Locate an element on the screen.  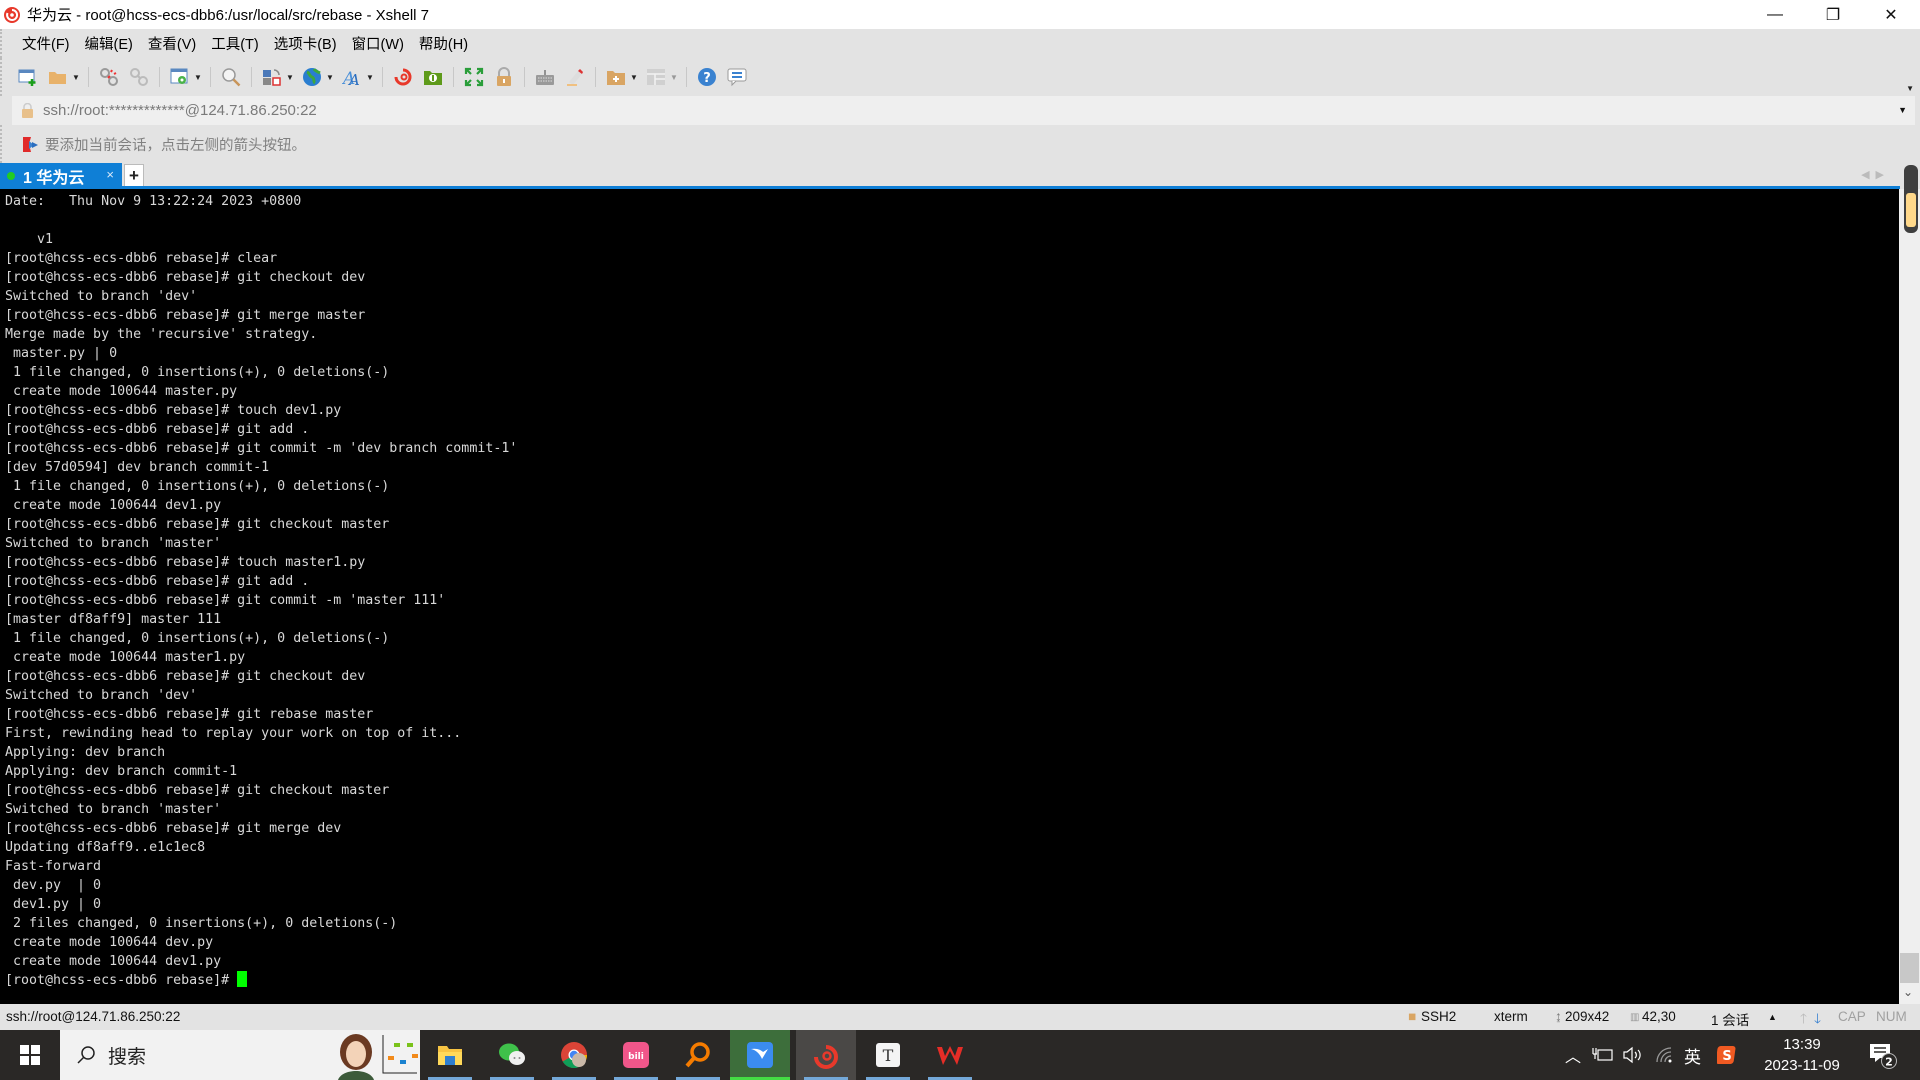
properties-button is located at coordinates (180, 77).